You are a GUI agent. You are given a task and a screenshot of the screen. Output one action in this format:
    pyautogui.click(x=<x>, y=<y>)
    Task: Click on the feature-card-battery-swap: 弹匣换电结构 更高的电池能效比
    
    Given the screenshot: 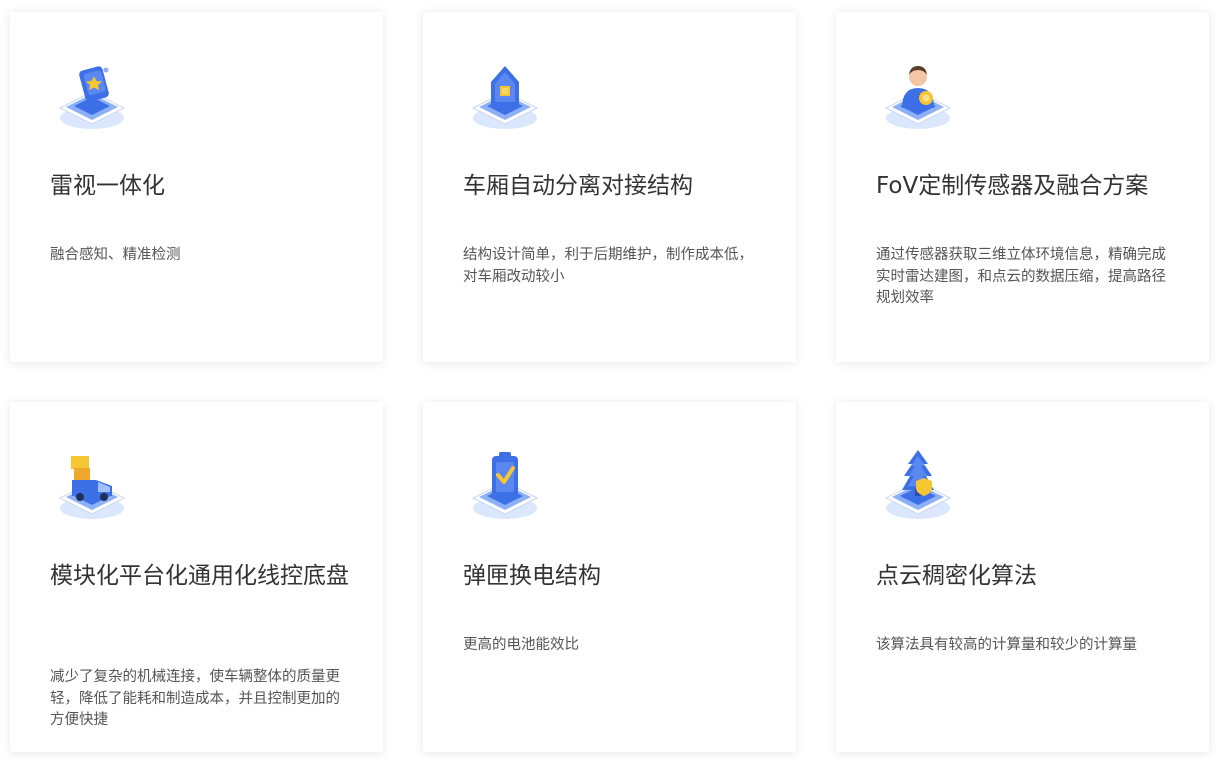 What is the action you would take?
    pyautogui.click(x=609, y=577)
    